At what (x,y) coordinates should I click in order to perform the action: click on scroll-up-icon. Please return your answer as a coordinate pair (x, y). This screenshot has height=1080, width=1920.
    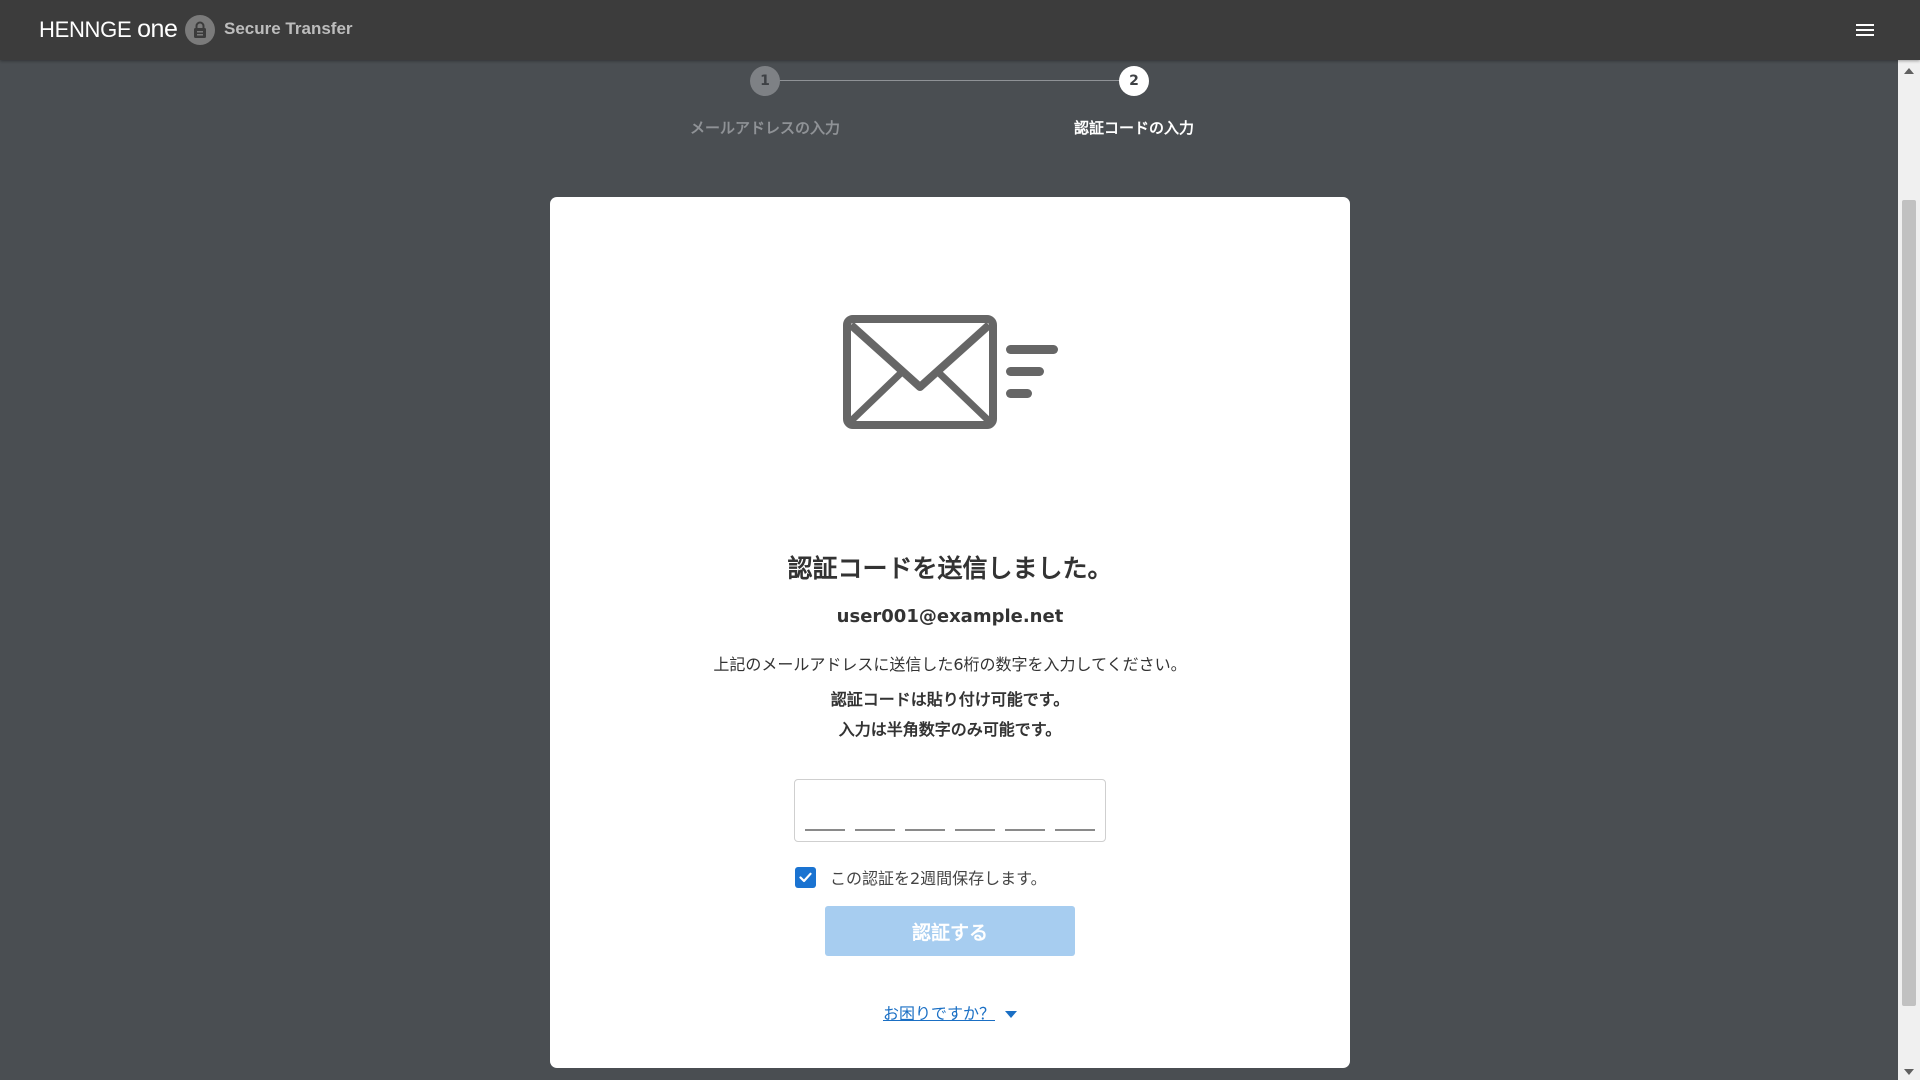
    Looking at the image, I should click on (1909, 71).